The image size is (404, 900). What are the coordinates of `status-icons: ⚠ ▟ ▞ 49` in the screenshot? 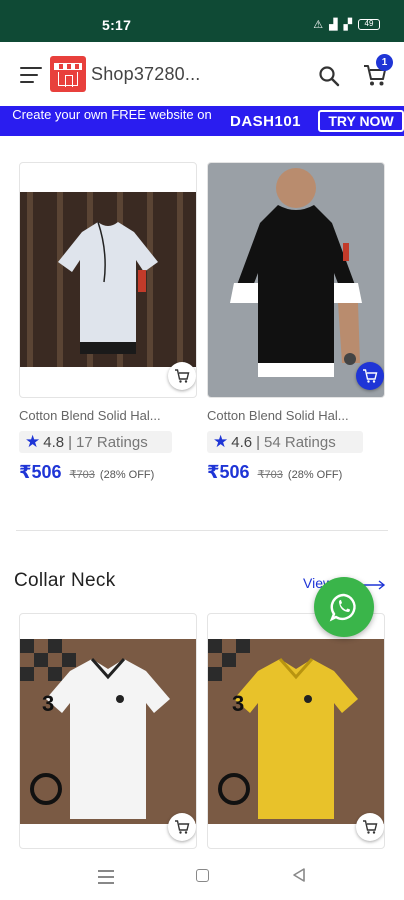 It's located at (346, 24).